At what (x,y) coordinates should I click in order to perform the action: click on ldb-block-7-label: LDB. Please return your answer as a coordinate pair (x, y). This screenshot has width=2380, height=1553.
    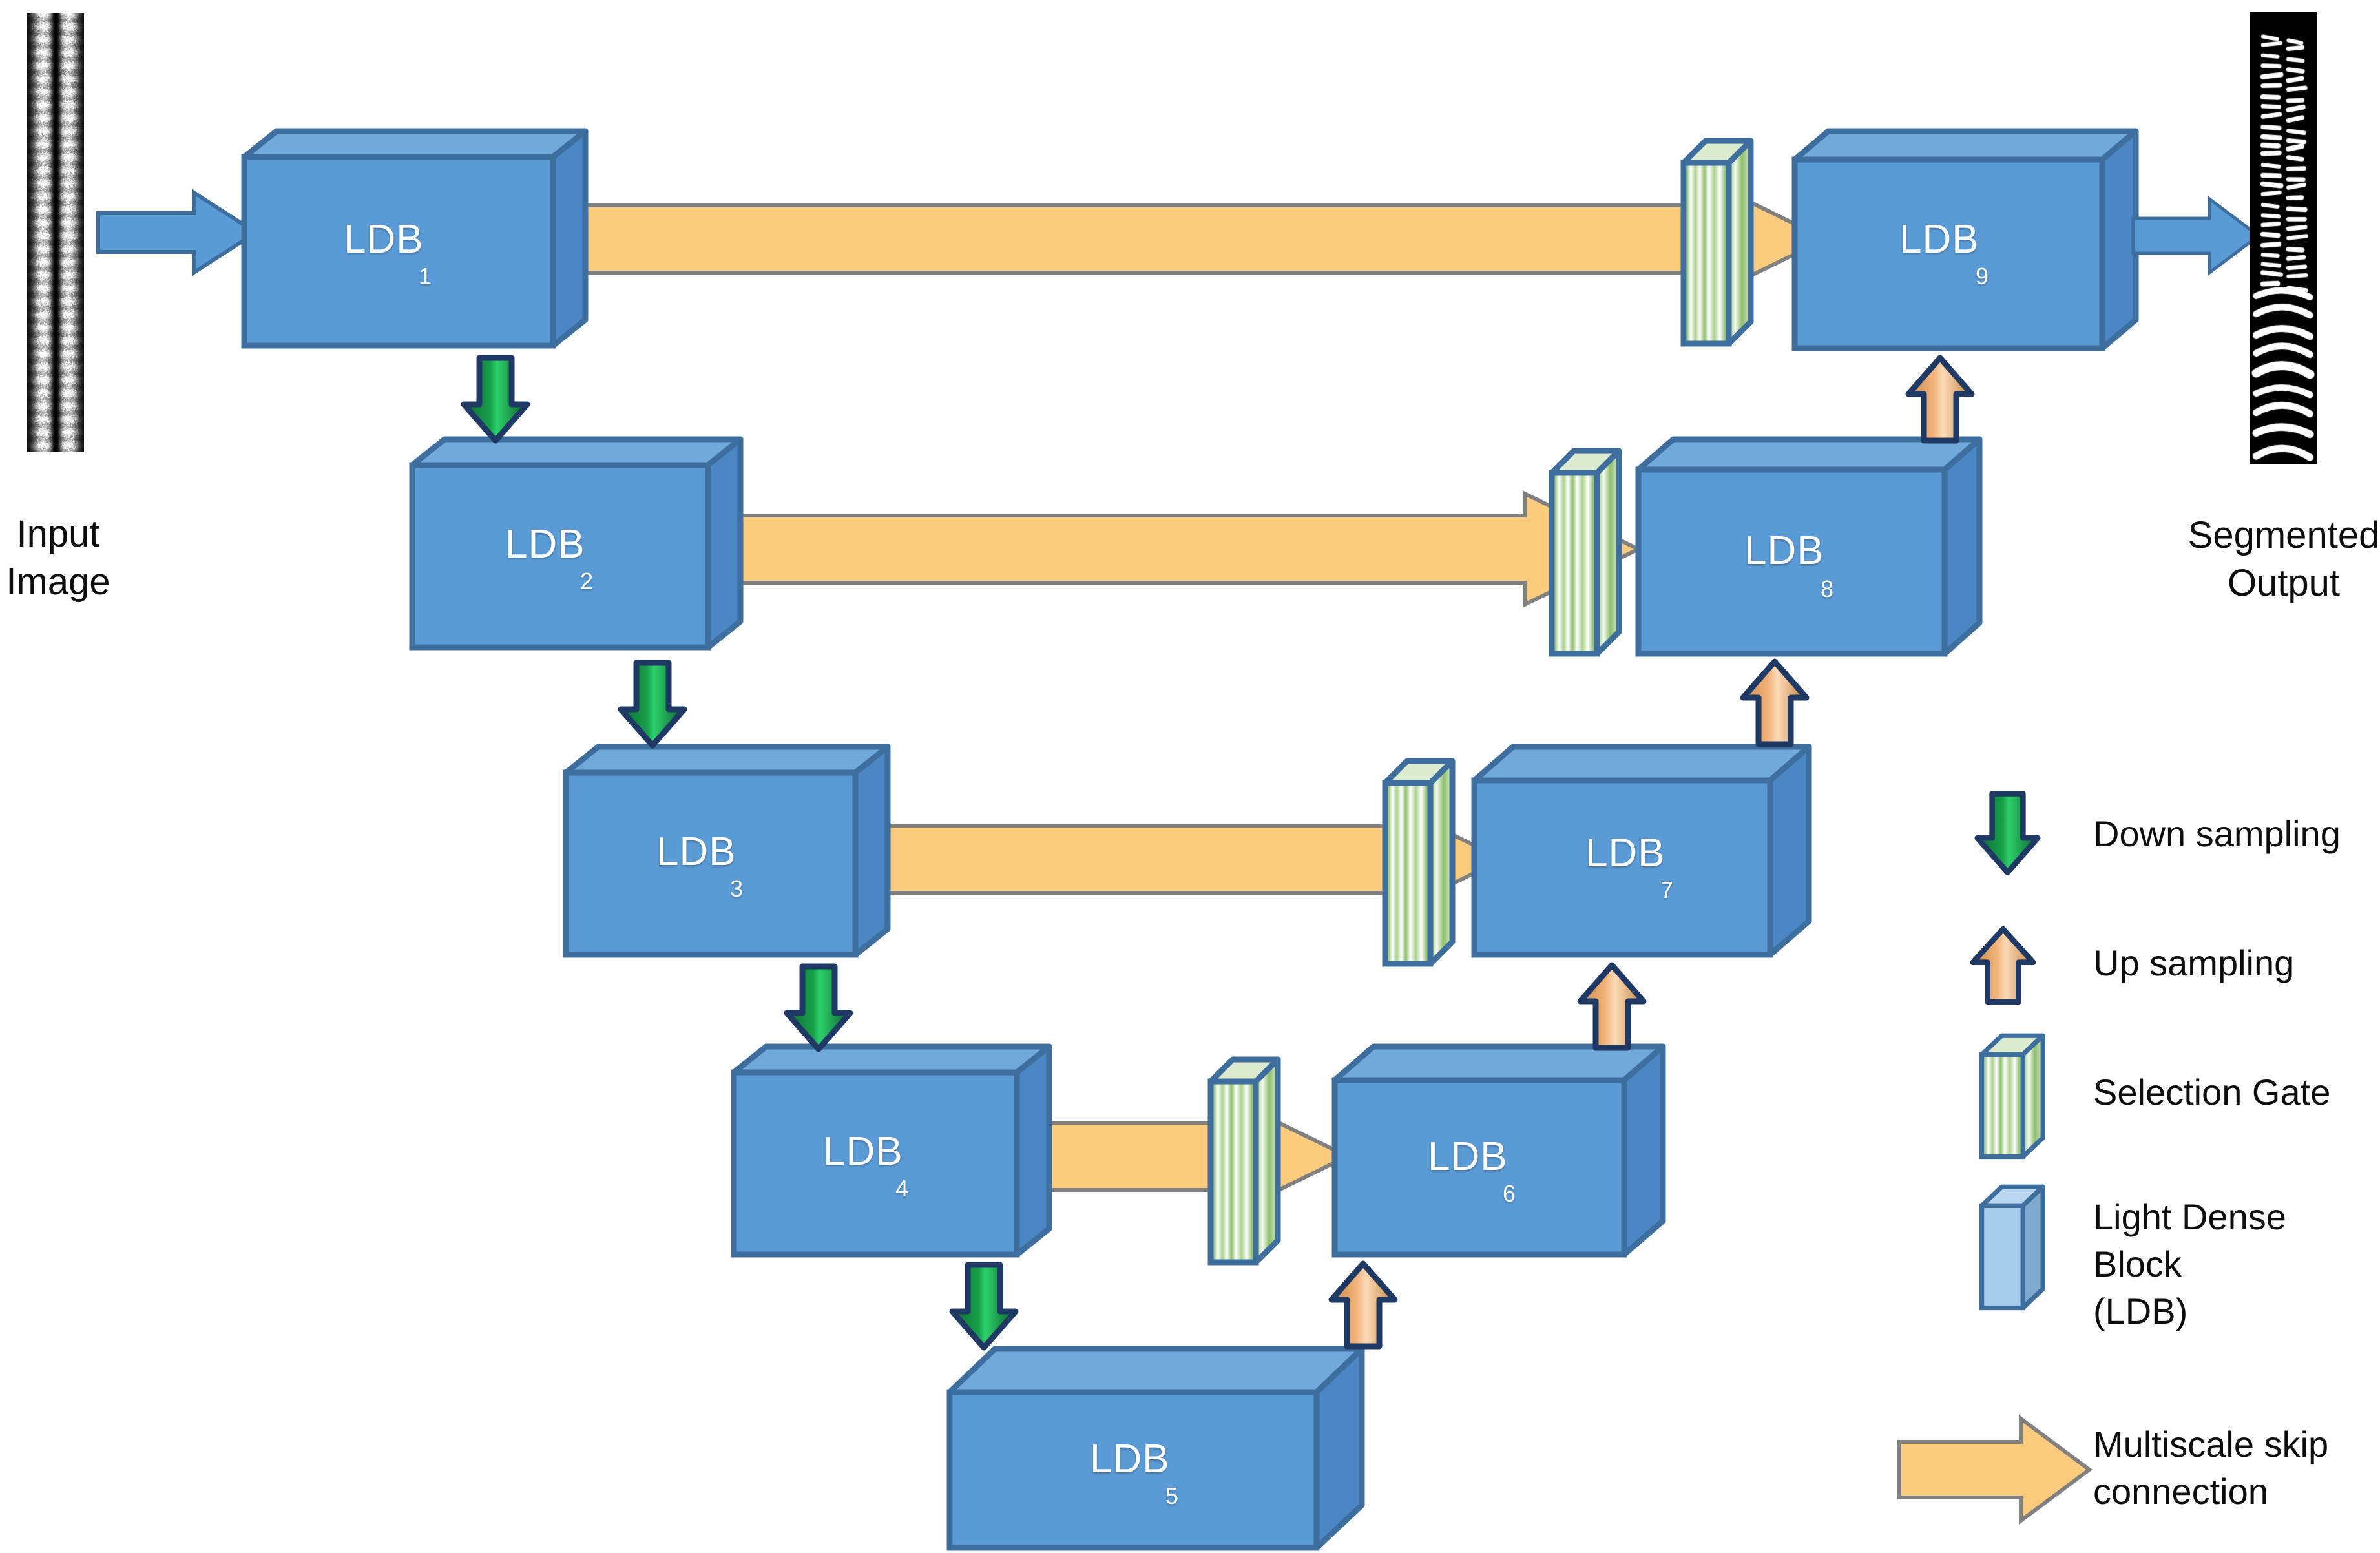
    Looking at the image, I should click on (1625, 853).